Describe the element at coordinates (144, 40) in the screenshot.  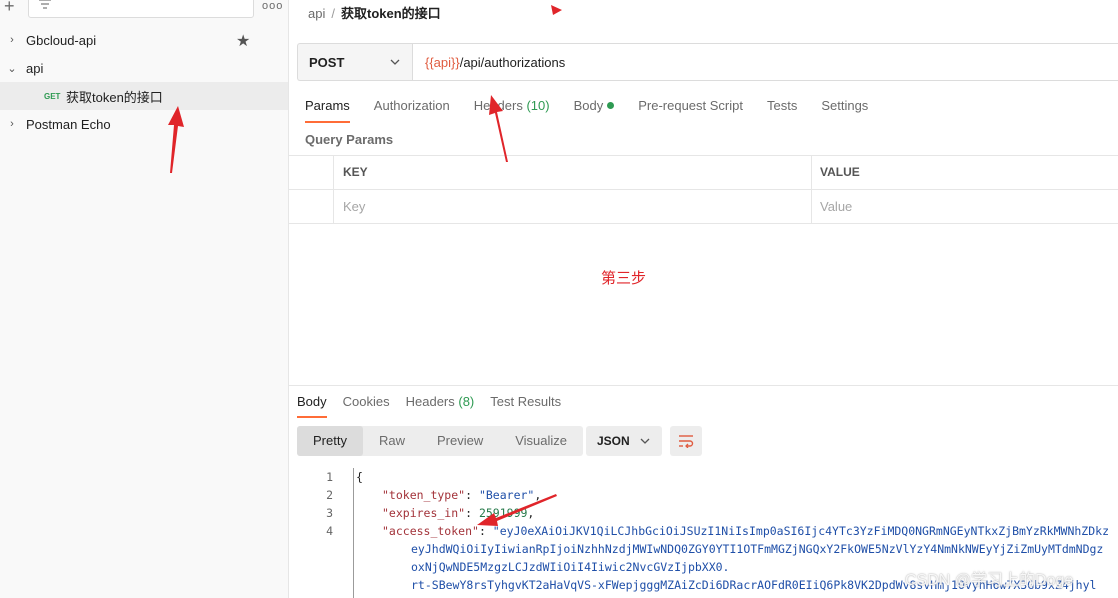
I see `collection-gbcloud-api: › Gbcloud-api ★` at that location.